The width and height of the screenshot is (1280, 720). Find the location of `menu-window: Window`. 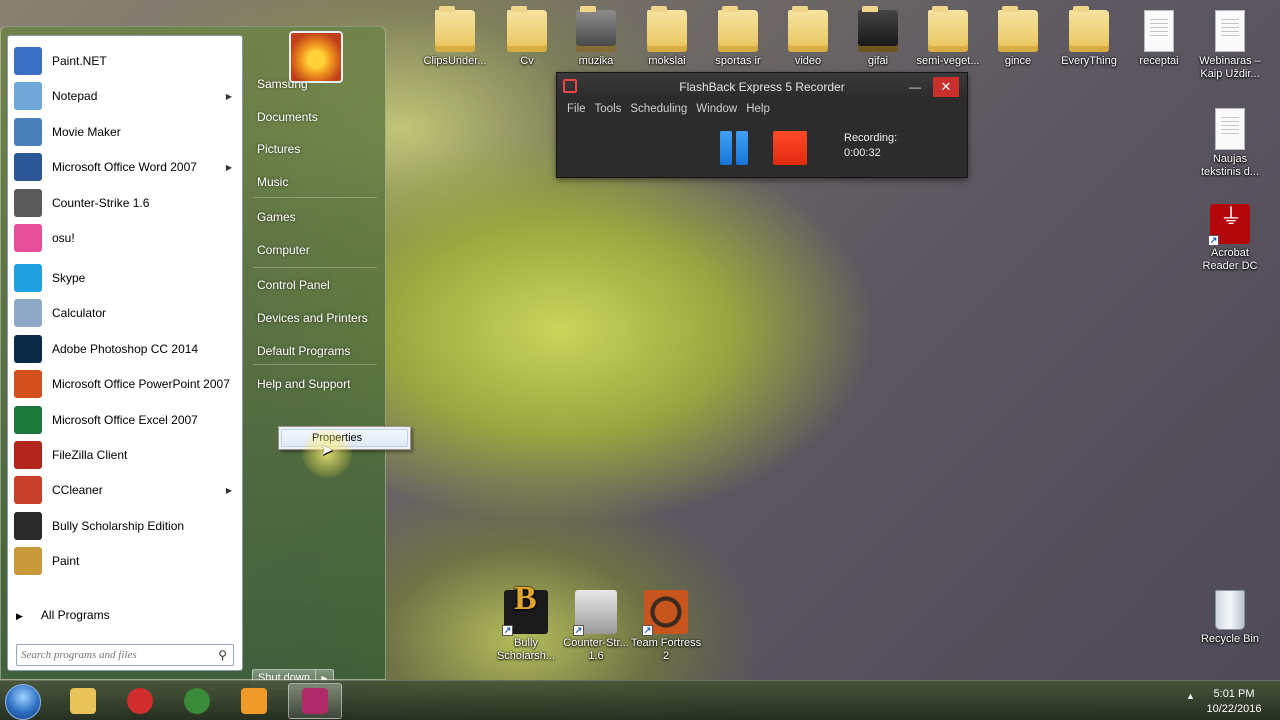

menu-window: Window is located at coordinates (716, 110).